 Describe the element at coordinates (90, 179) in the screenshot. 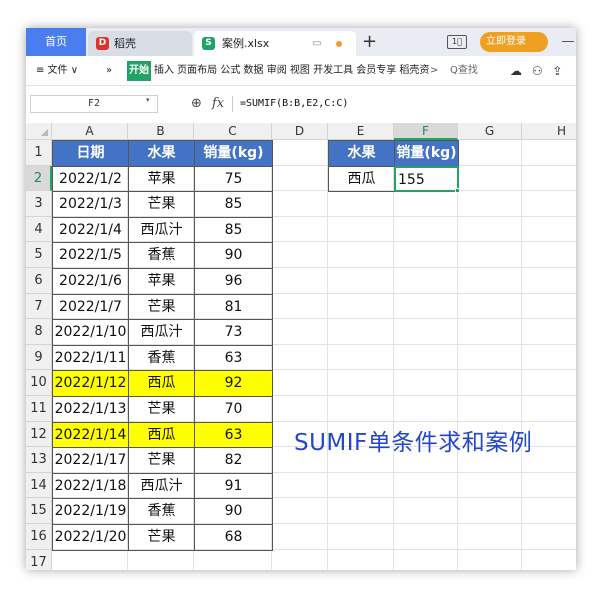

I see `date-cell: 2022/1/2` at that location.